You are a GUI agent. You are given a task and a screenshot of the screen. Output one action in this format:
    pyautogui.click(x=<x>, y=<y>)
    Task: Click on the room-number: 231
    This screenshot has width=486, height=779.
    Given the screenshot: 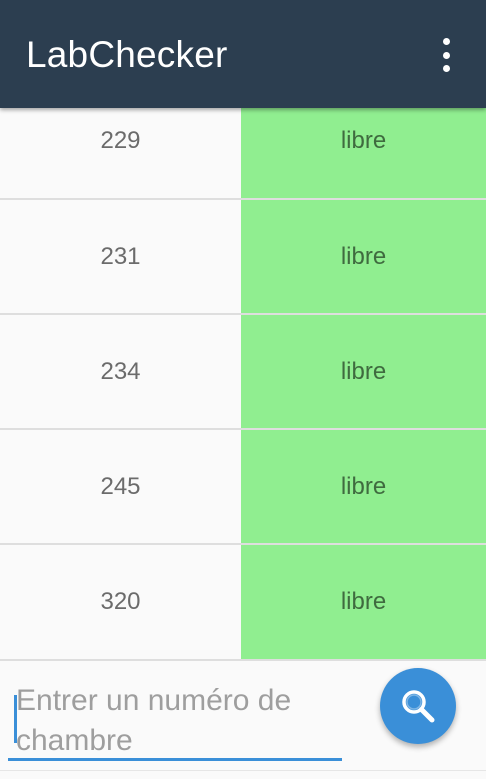 What is the action you would take?
    pyautogui.click(x=120, y=256)
    